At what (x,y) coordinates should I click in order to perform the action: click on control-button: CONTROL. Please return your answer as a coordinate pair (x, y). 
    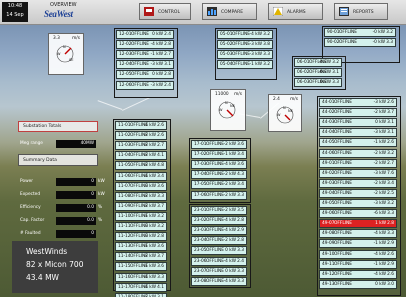
    Looking at the image, I should click on (165, 11).